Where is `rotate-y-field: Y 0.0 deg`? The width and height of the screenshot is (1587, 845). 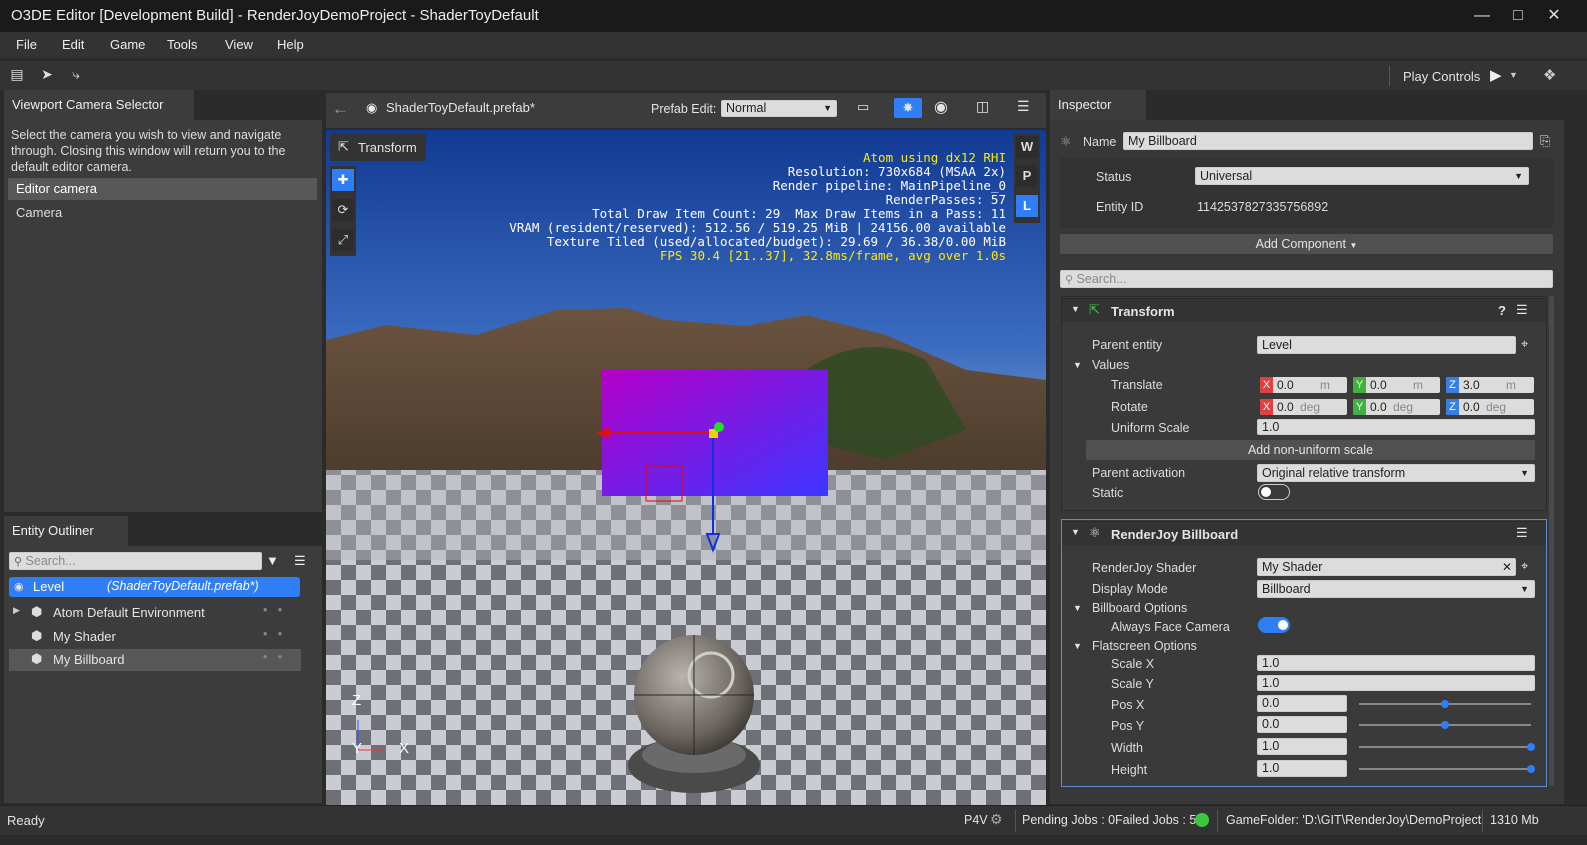
rotate-y-field: Y 0.0 deg is located at coordinates (1396, 407).